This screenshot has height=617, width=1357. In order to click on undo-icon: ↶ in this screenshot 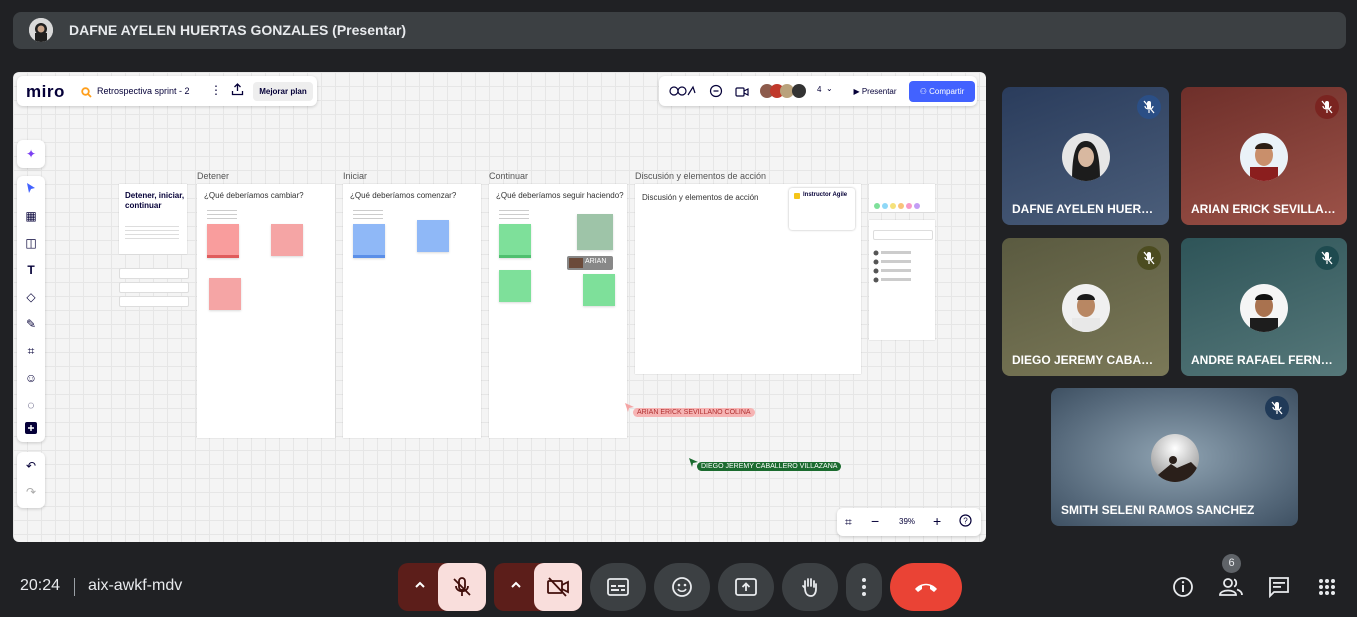, I will do `click(31, 466)`.